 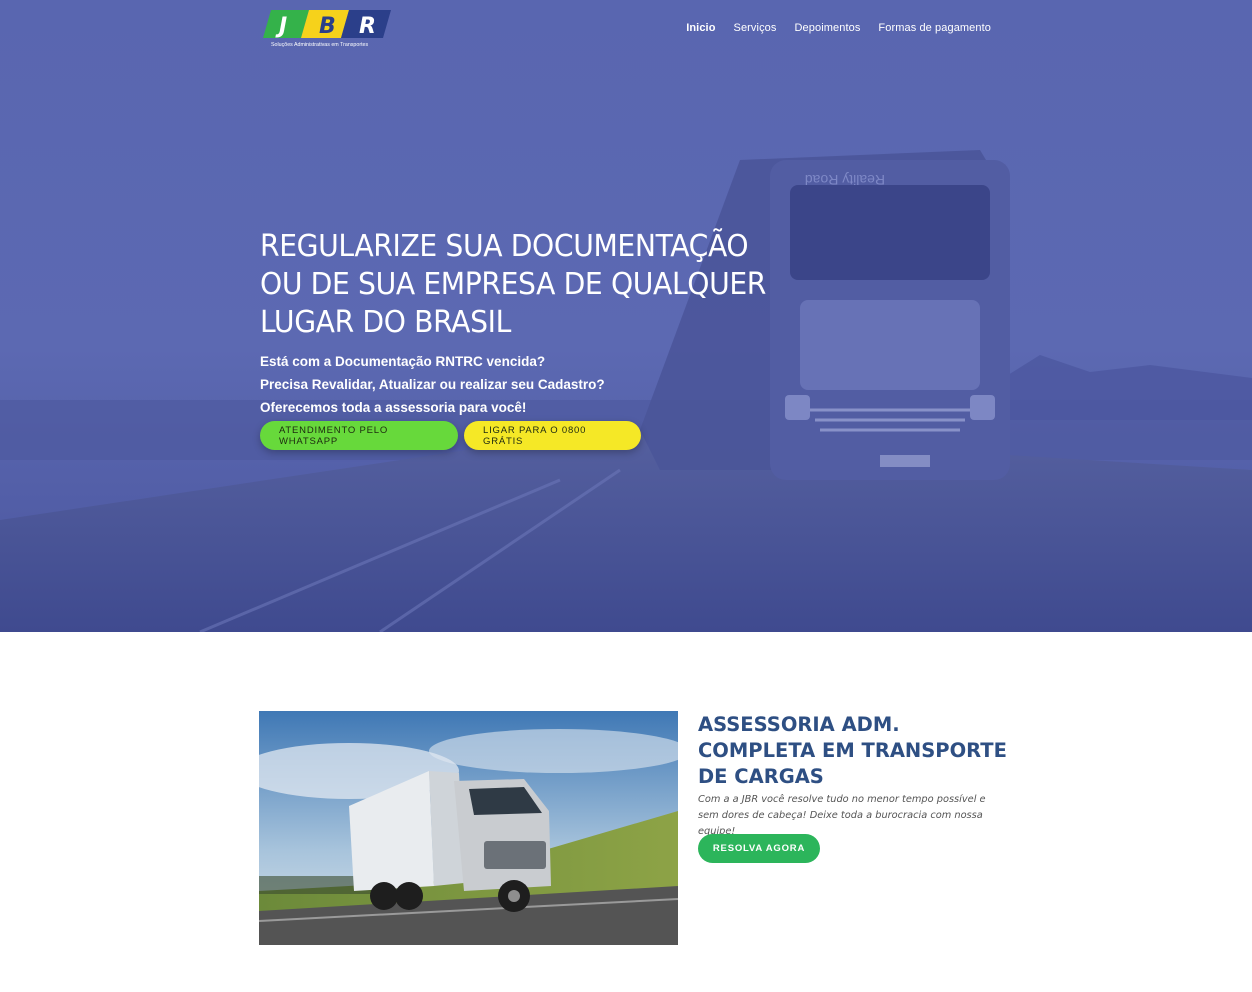 I want to click on section-title-line: COMPLETA EM TRANSPORTE, so click(x=852, y=750).